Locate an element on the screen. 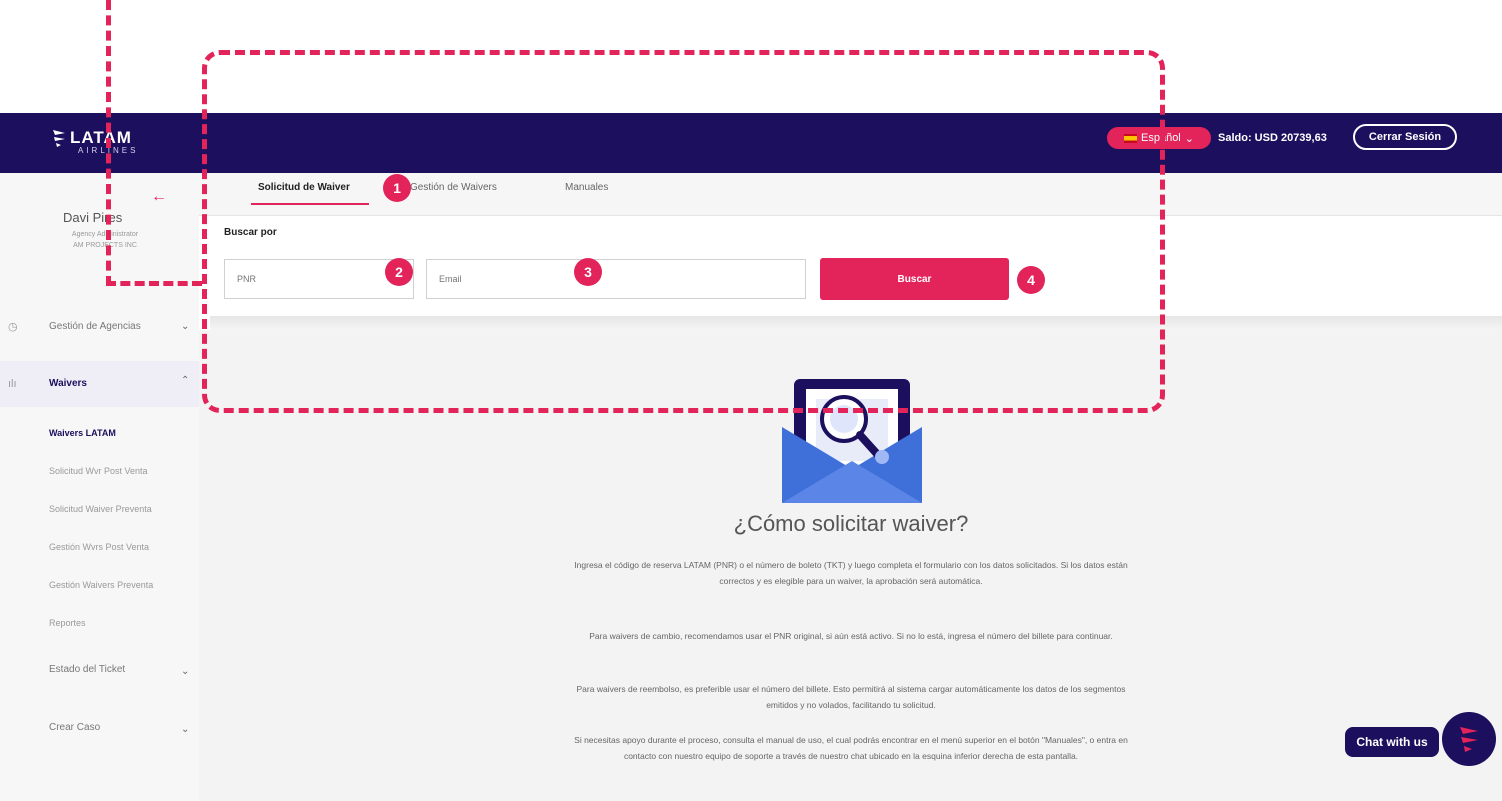 This screenshot has width=1502, height=801. sidebar-subitem-gestion-preventa: Gestión Waivers Preventa is located at coordinates (101, 585).